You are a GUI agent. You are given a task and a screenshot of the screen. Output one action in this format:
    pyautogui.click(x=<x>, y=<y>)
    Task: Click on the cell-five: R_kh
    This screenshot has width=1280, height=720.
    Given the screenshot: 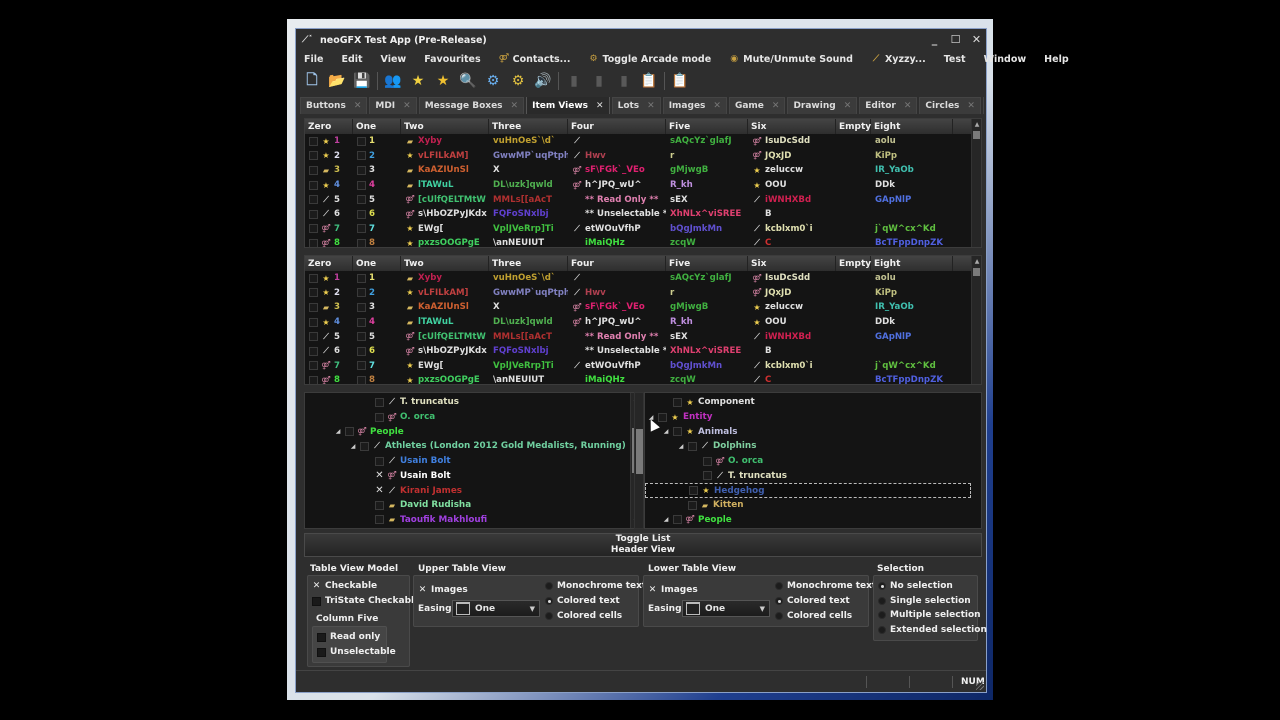 What is the action you would take?
    pyautogui.click(x=707, y=322)
    